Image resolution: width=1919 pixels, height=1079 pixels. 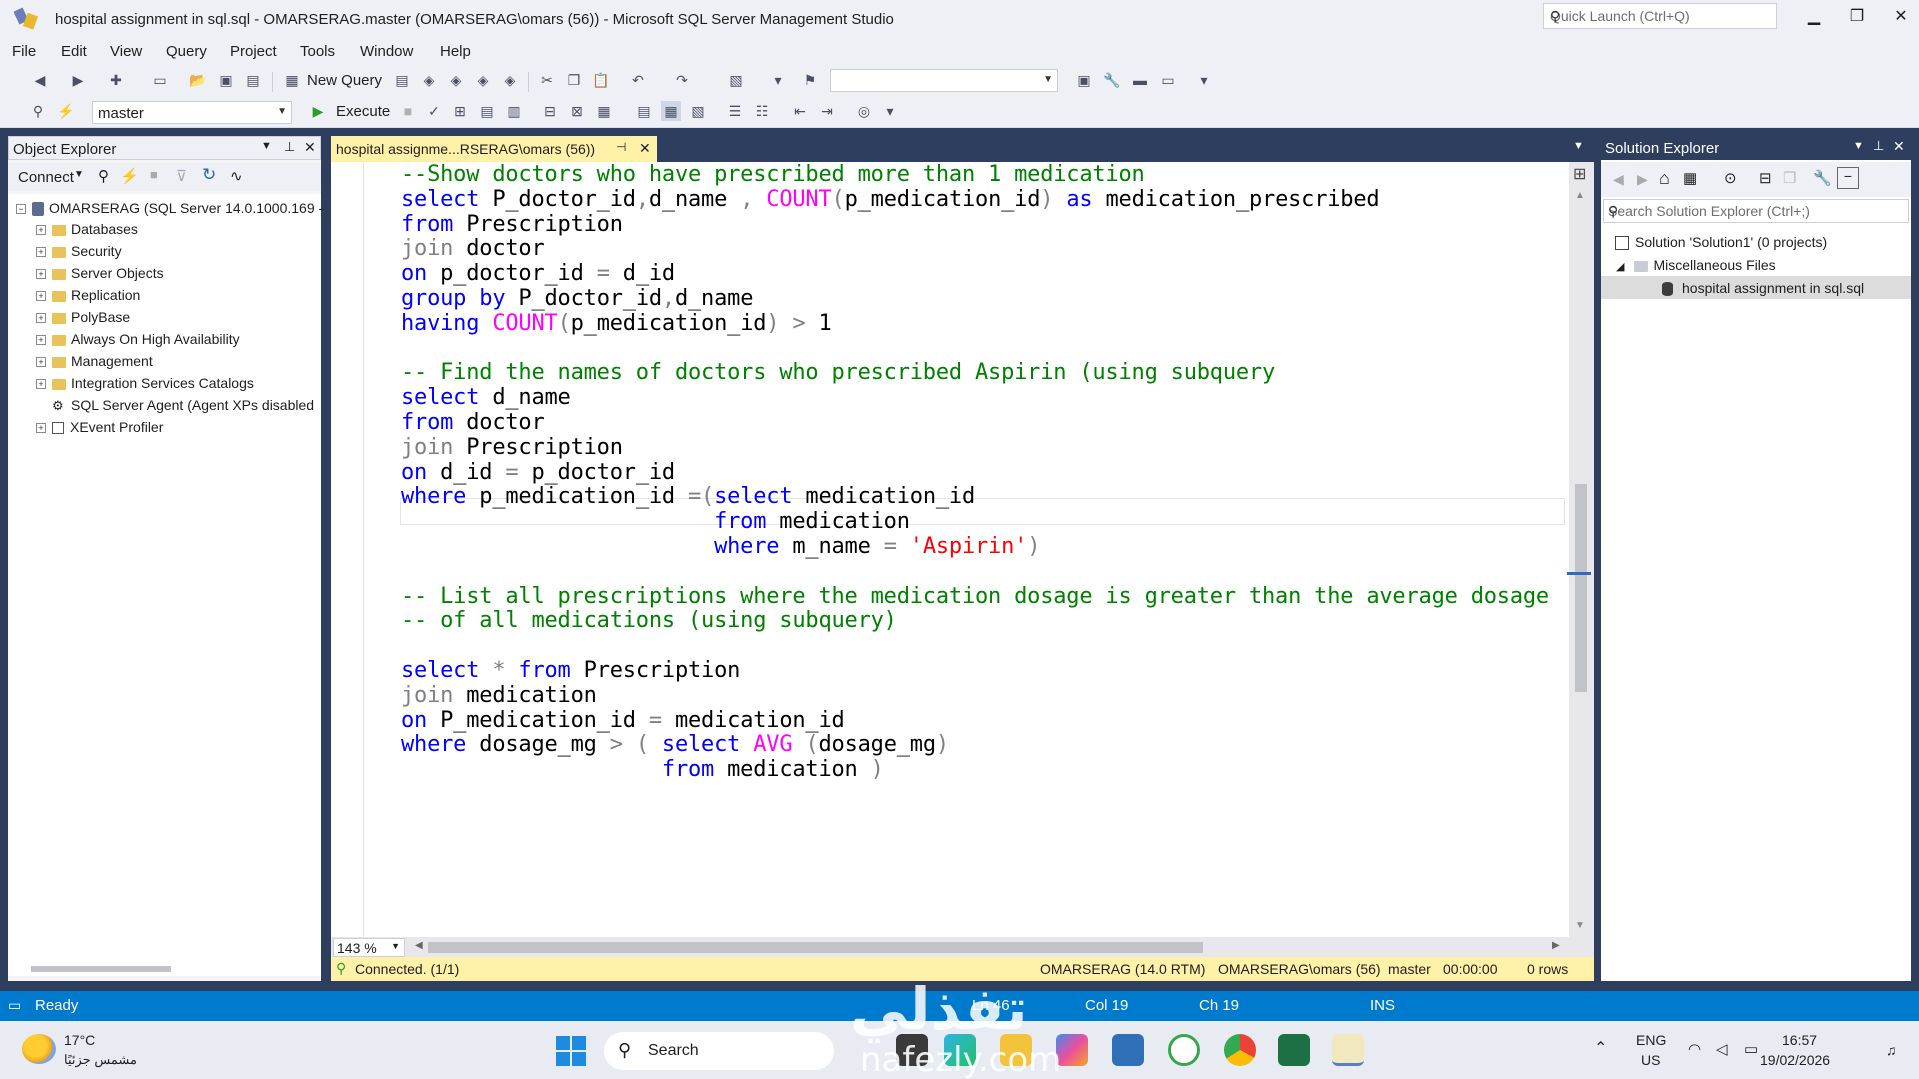 What do you see at coordinates (1858, 146) in the screenshot?
I see `chevron-down-icon: ▼` at bounding box center [1858, 146].